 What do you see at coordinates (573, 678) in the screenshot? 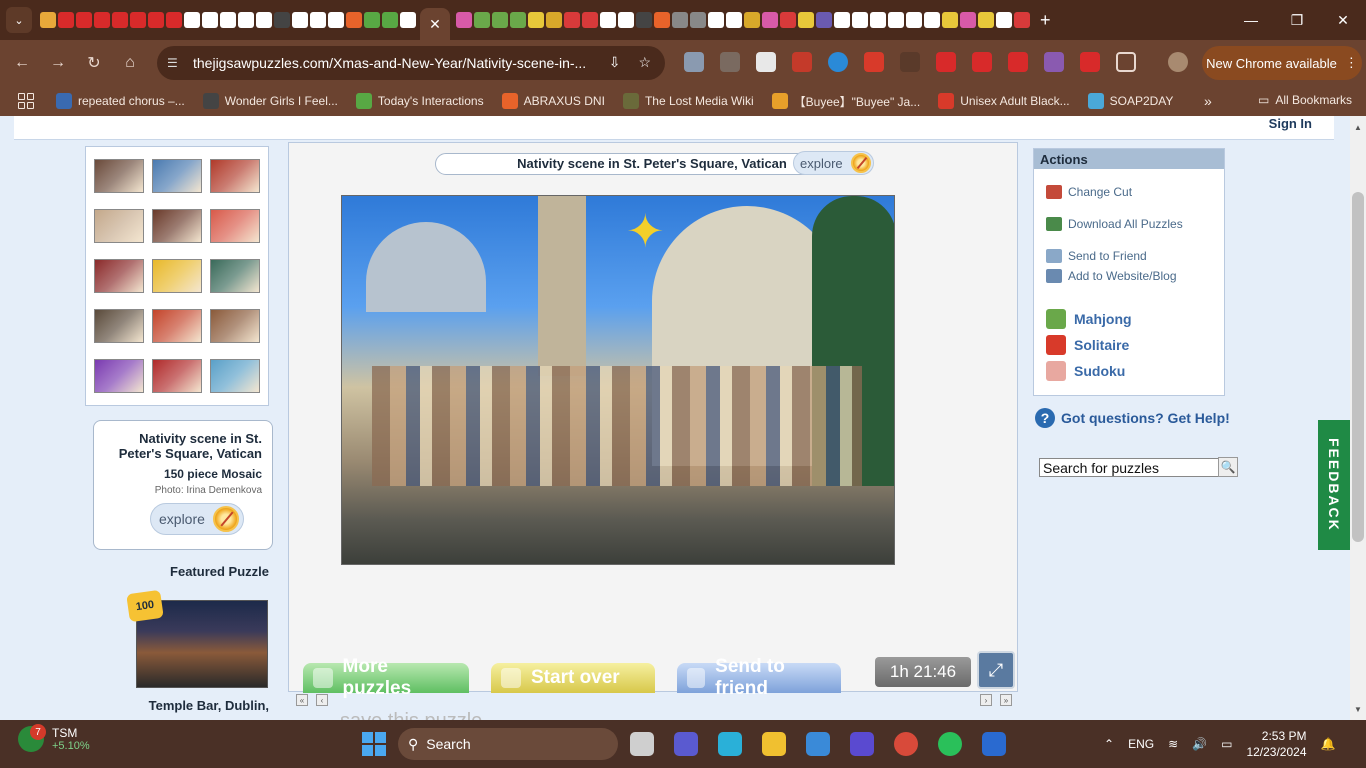
I see `start-over-button: Start over` at bounding box center [573, 678].